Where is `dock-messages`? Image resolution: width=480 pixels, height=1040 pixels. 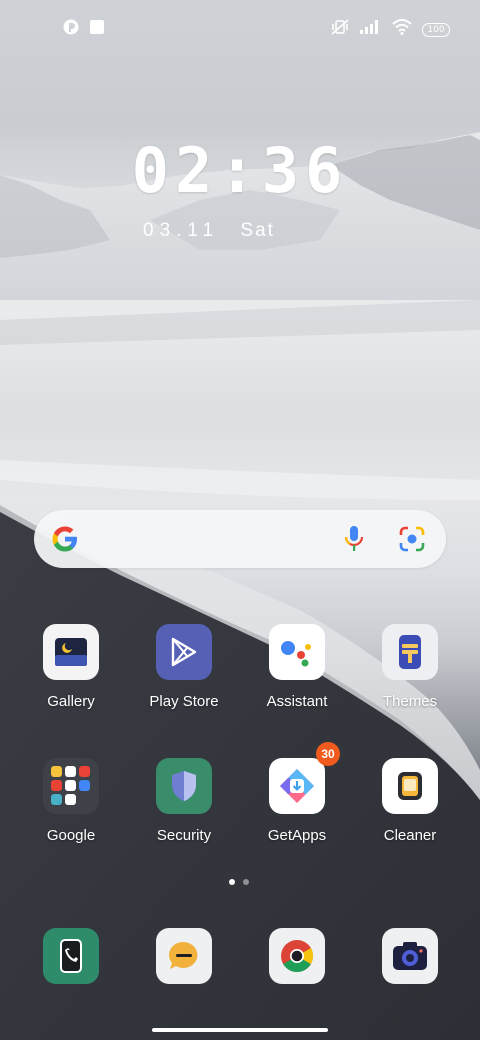 dock-messages is located at coordinates (184, 956).